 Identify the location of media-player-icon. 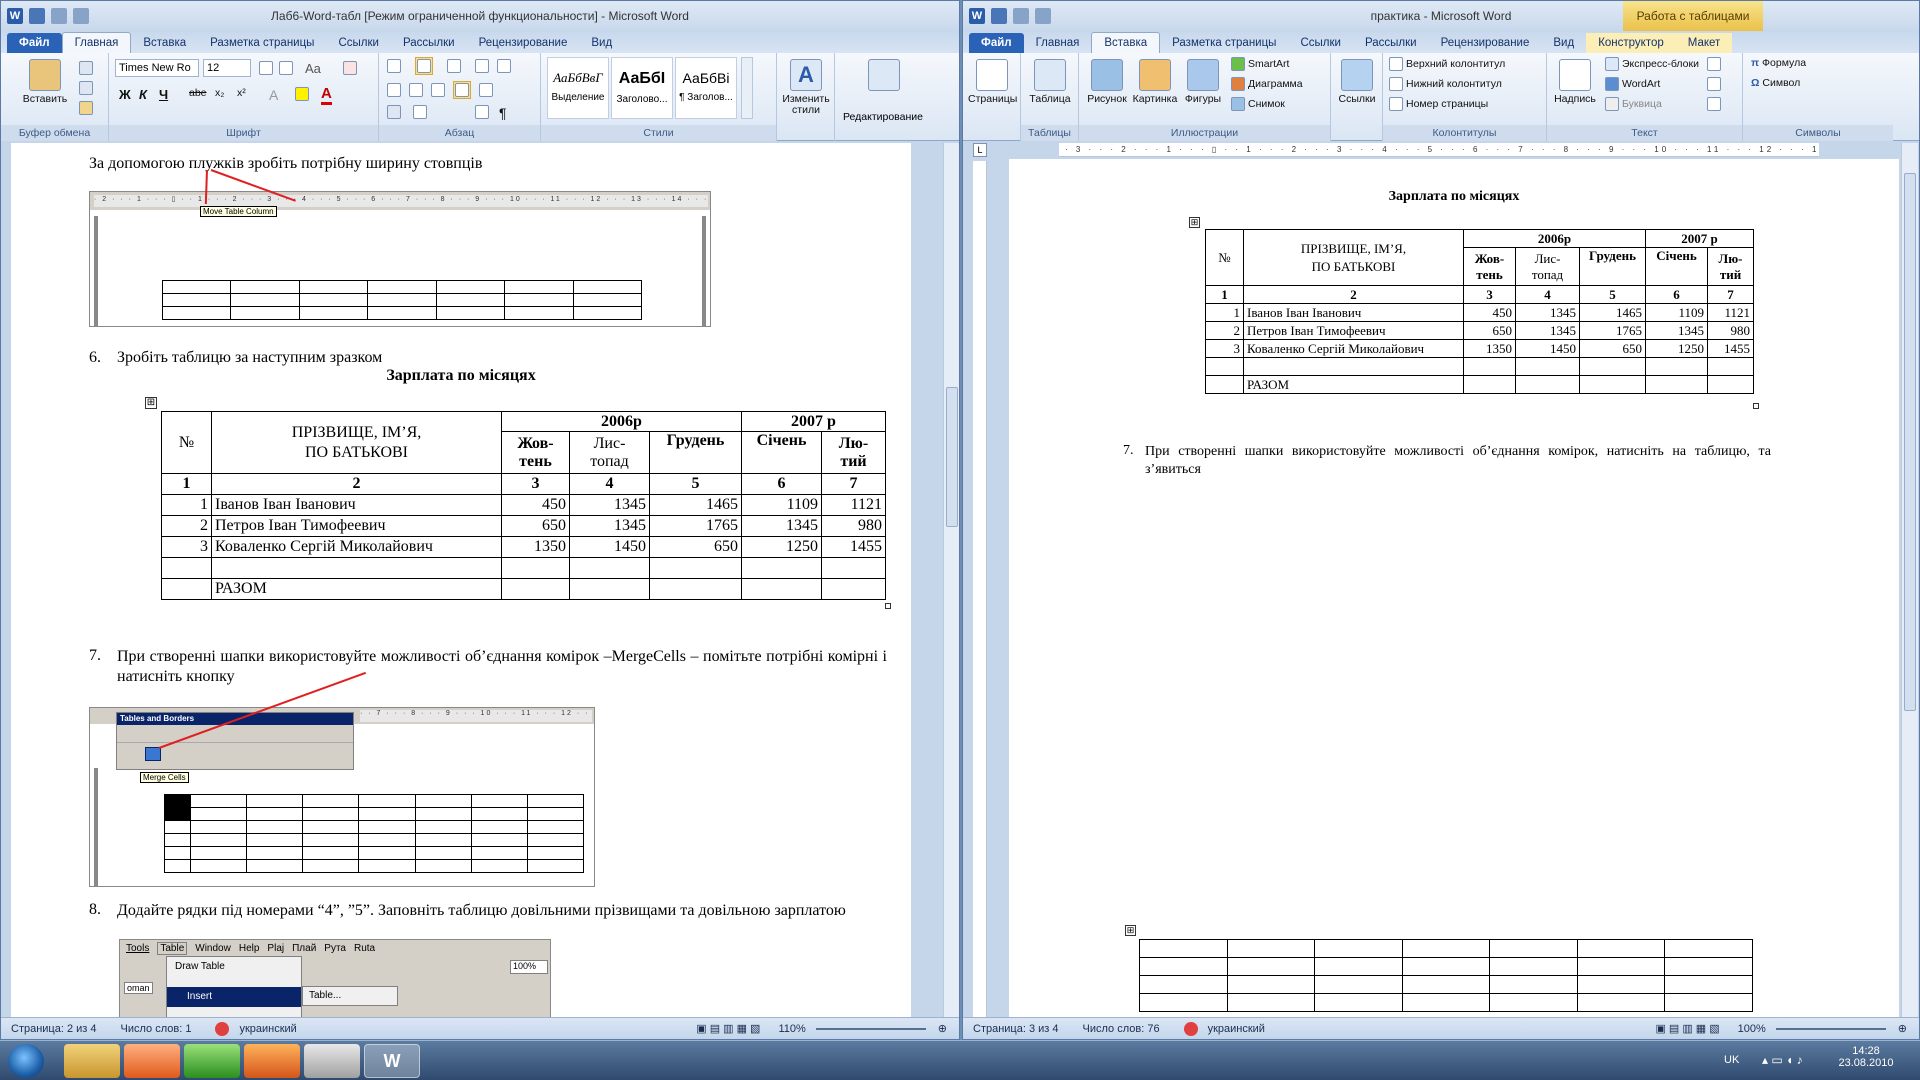
(152, 1061).